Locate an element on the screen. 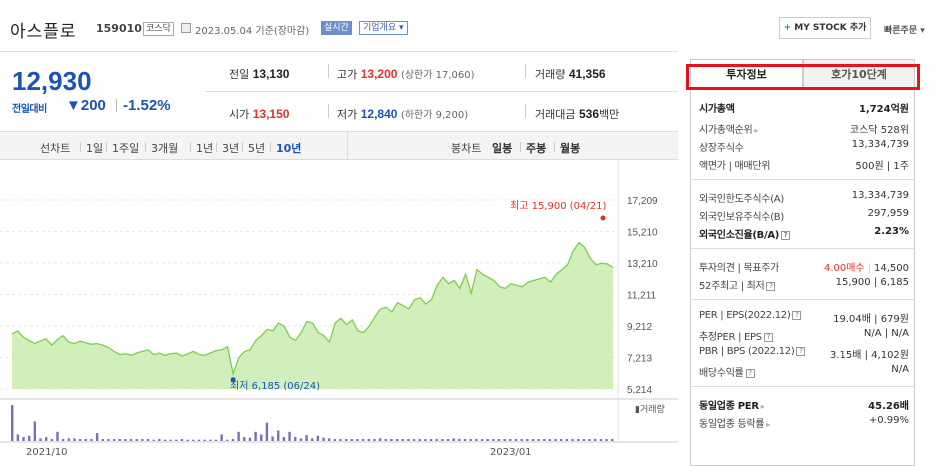  period-1y: 1년 is located at coordinates (204, 148).